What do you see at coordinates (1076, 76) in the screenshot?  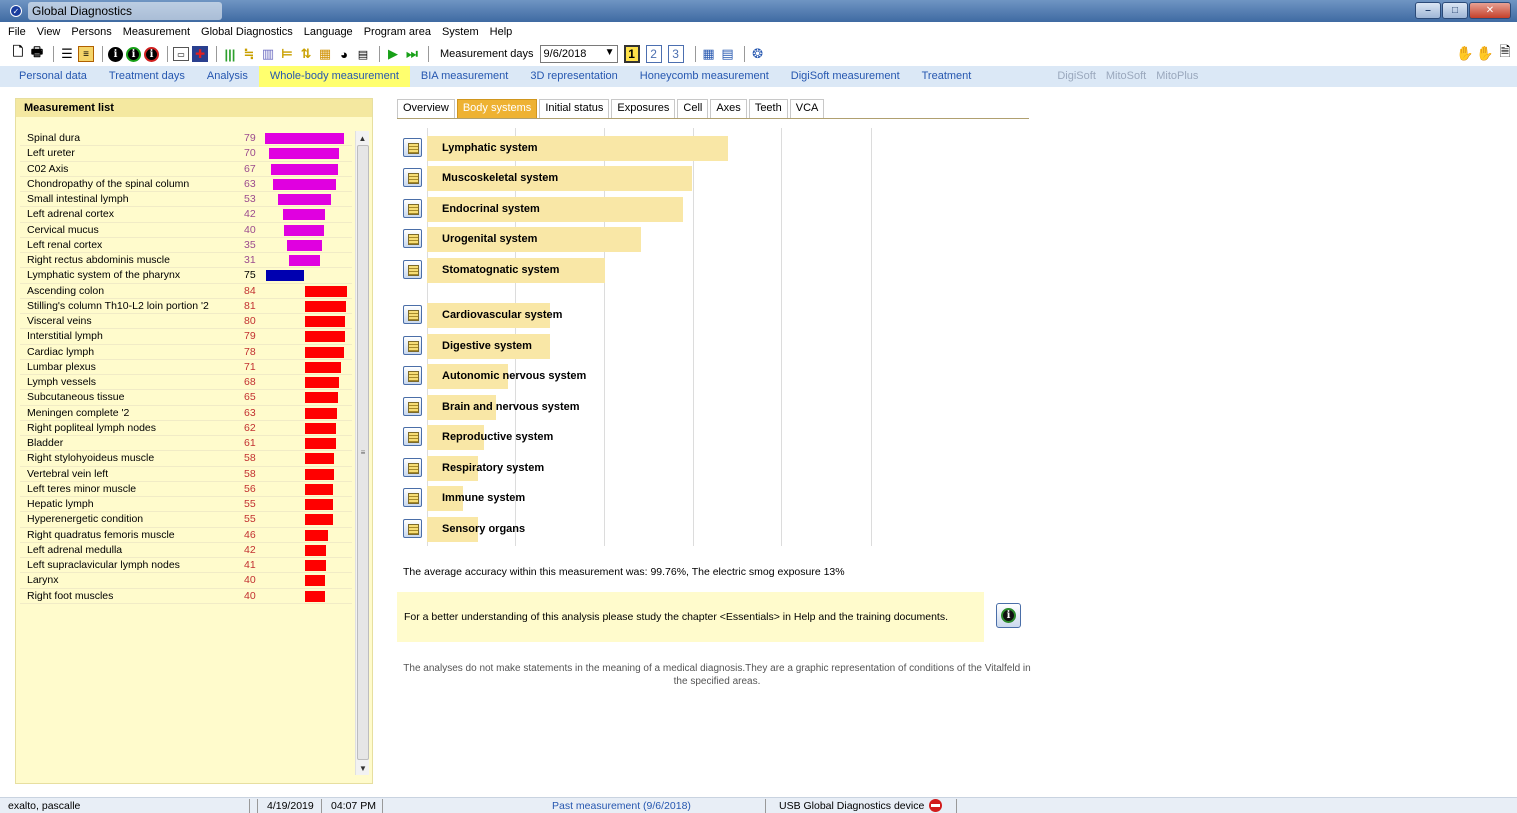 I see `tab-digisoft: DigiSoft` at bounding box center [1076, 76].